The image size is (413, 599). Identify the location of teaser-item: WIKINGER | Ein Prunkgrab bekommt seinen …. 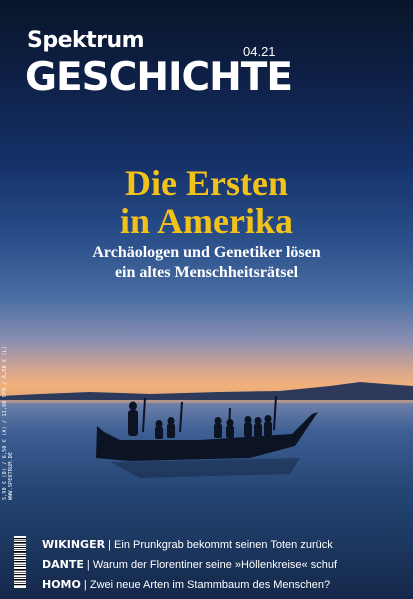
(227, 545).